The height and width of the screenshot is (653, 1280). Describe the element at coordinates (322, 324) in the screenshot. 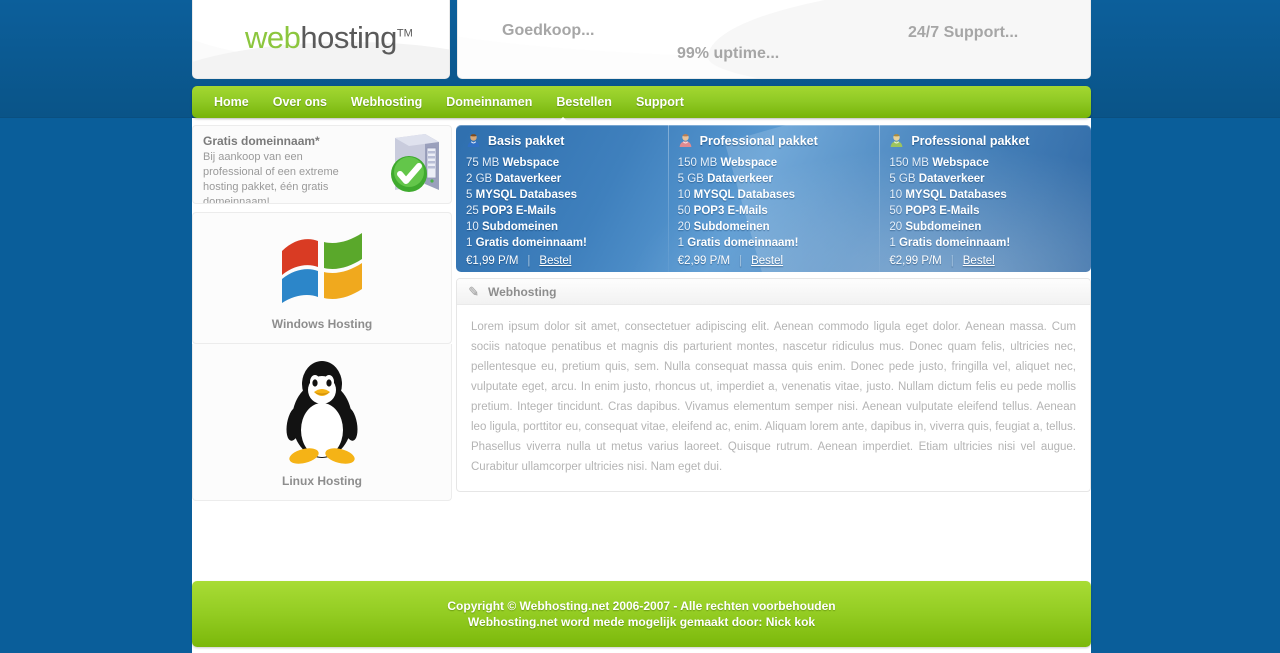

I see `windows-hosting-label: Windows Hosting` at that location.